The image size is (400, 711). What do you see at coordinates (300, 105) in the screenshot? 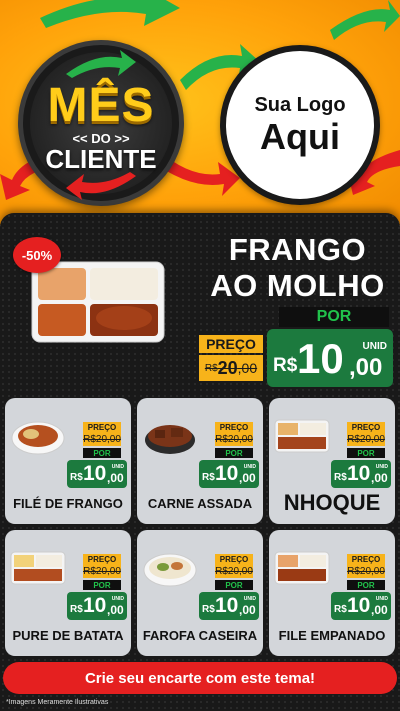
I see `logo-text-line1: Sua Logo` at bounding box center [300, 105].